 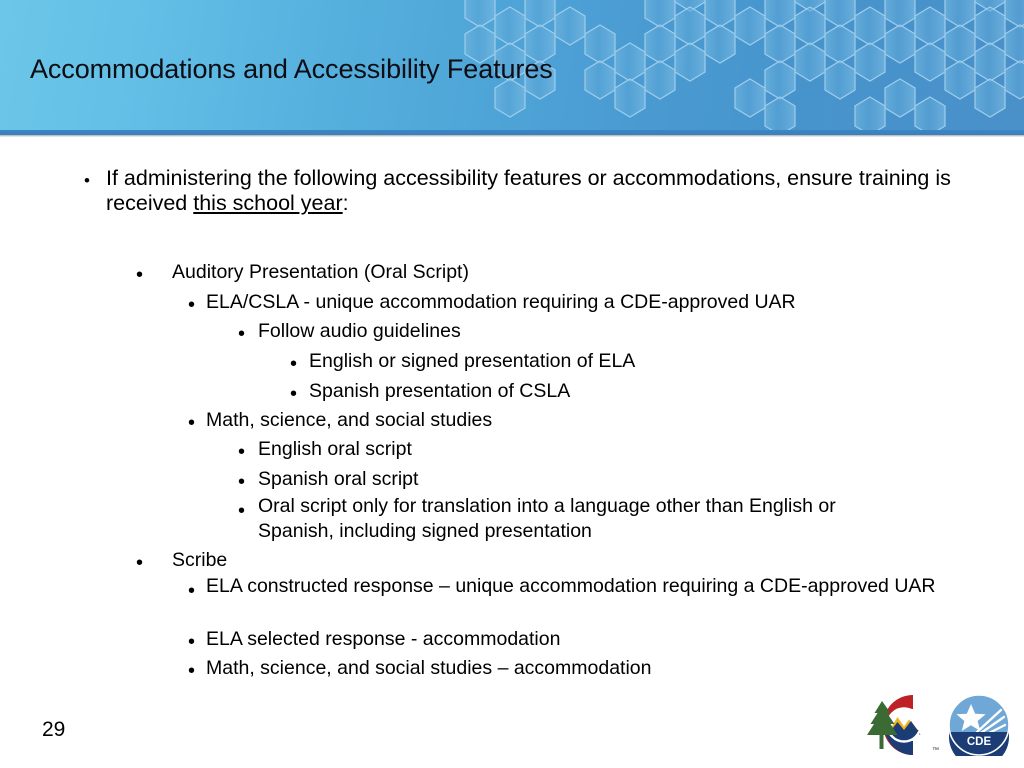 What do you see at coordinates (345, 203) in the screenshot?
I see `intro-text-after: :` at bounding box center [345, 203].